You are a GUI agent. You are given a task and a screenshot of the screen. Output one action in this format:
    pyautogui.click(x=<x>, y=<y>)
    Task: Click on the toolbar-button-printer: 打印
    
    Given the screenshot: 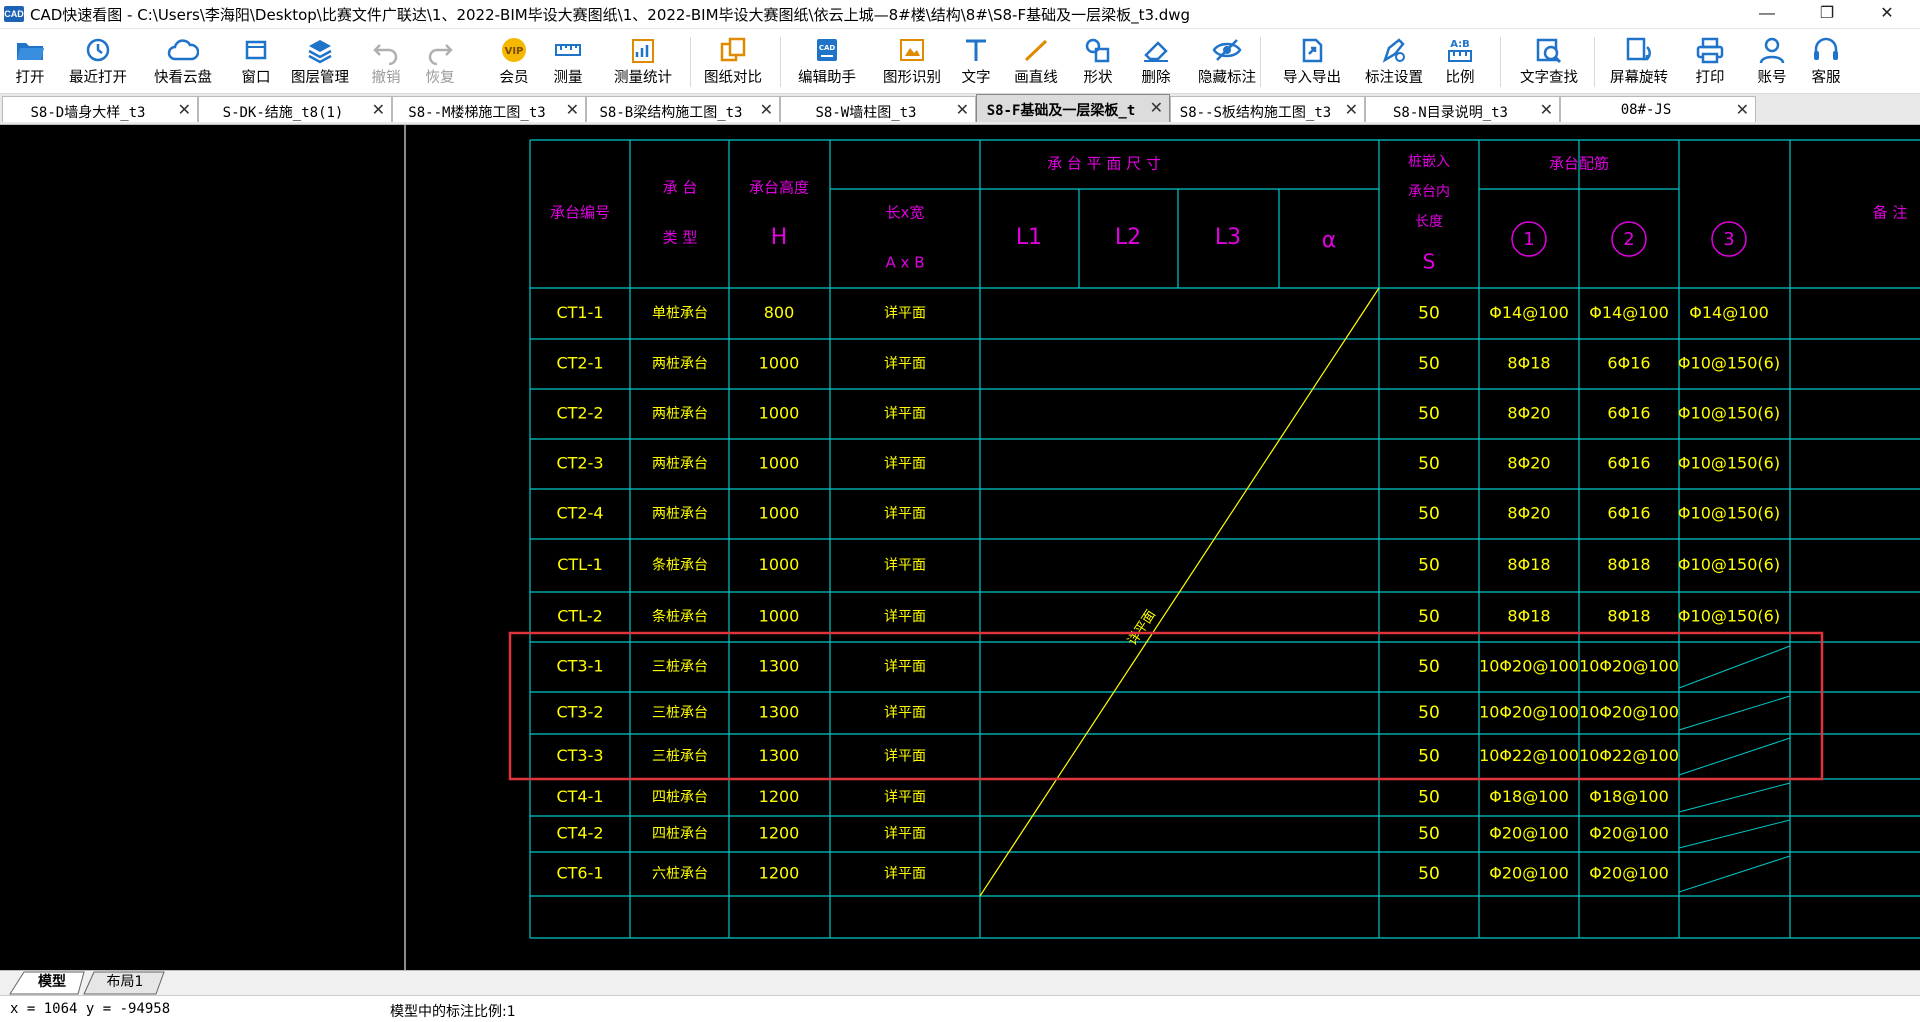 What is the action you would take?
    pyautogui.click(x=1710, y=61)
    